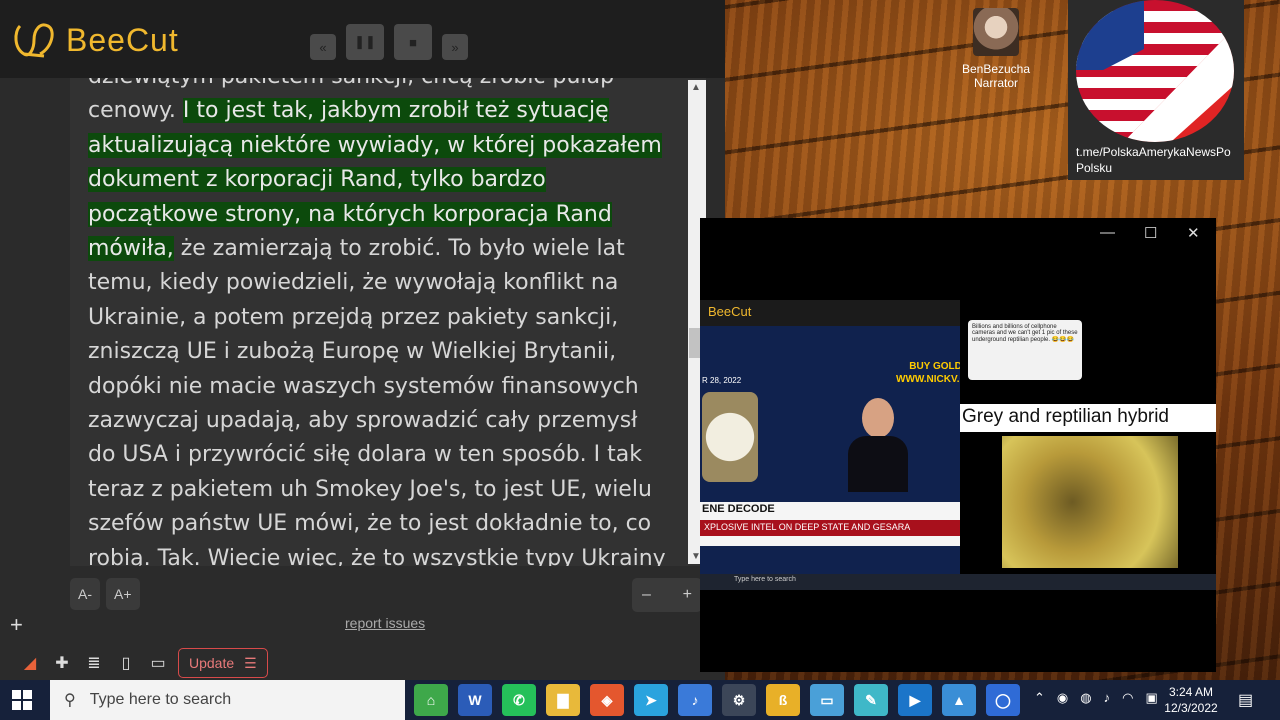  What do you see at coordinates (1151, 698) in the screenshot?
I see `tray-app-icon: ▣` at bounding box center [1151, 698].